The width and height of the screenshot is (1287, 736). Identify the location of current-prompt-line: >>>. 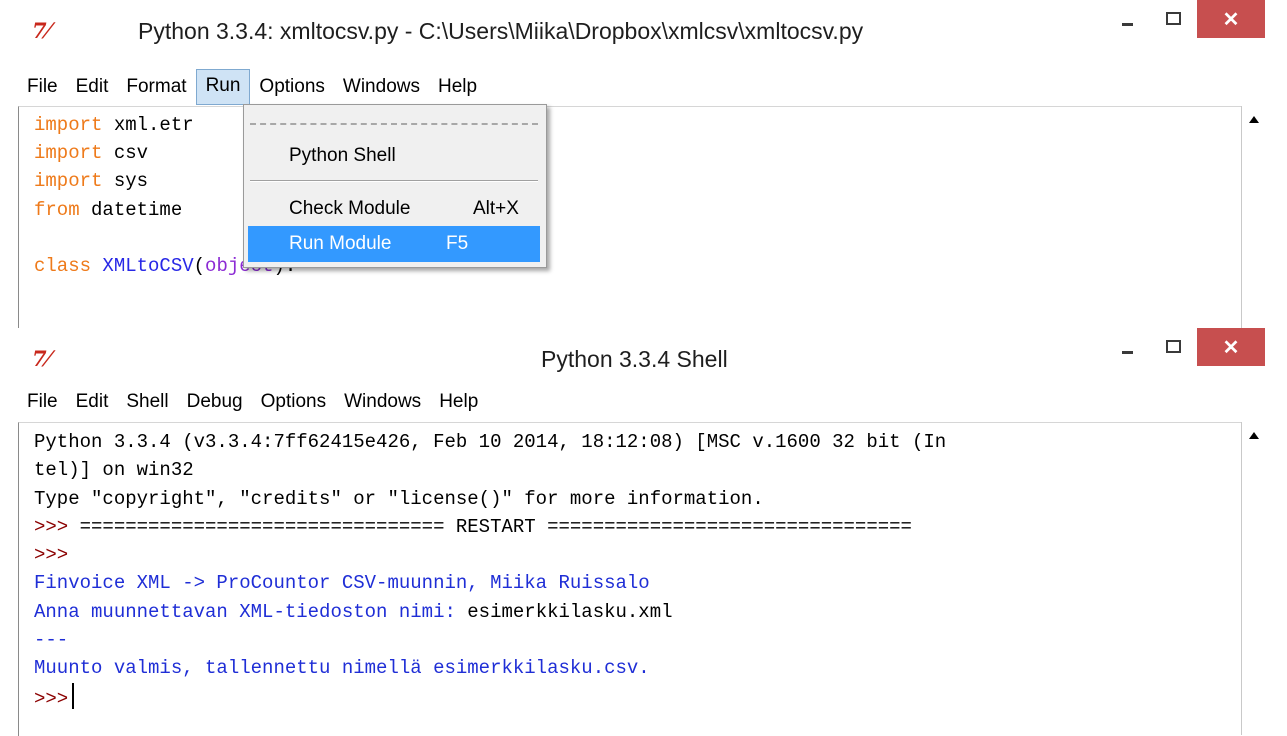
(54, 696).